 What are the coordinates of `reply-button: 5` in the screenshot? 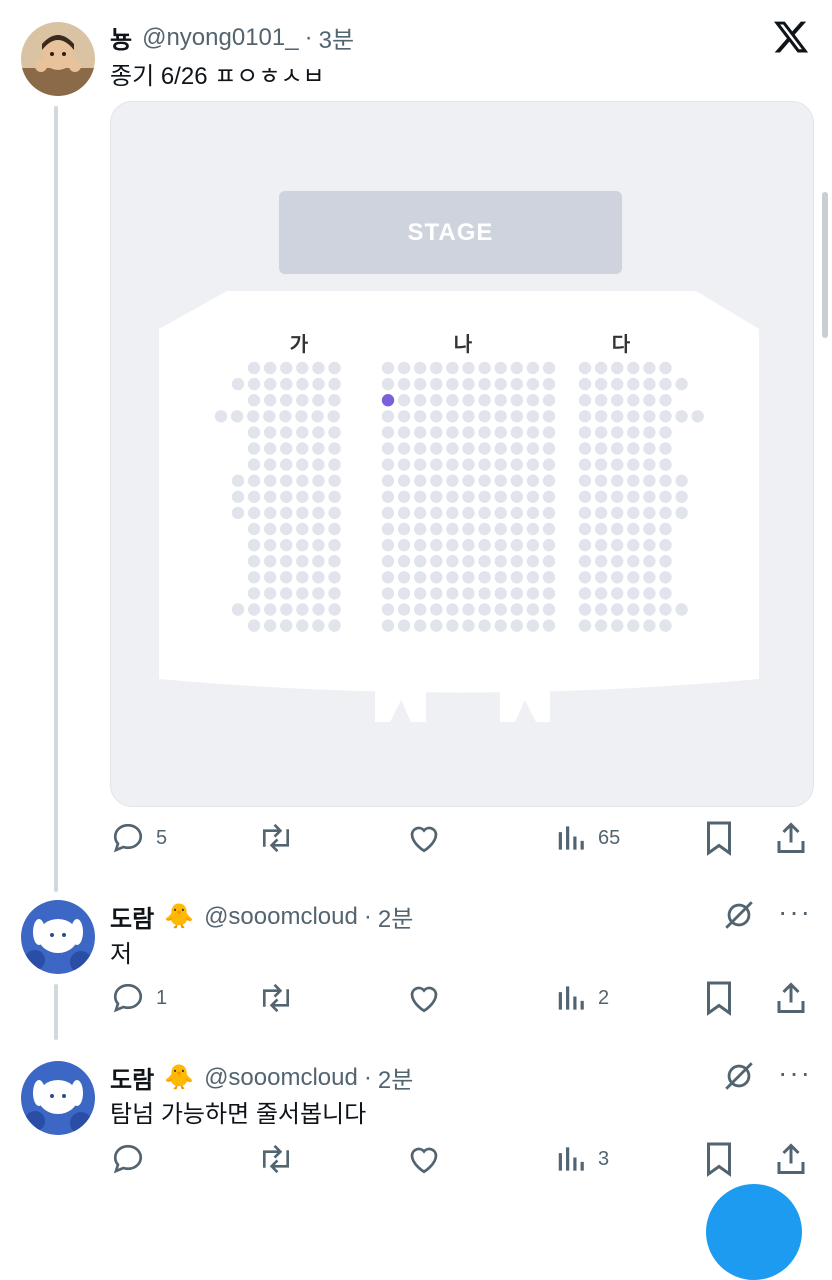 It's located at (138, 838).